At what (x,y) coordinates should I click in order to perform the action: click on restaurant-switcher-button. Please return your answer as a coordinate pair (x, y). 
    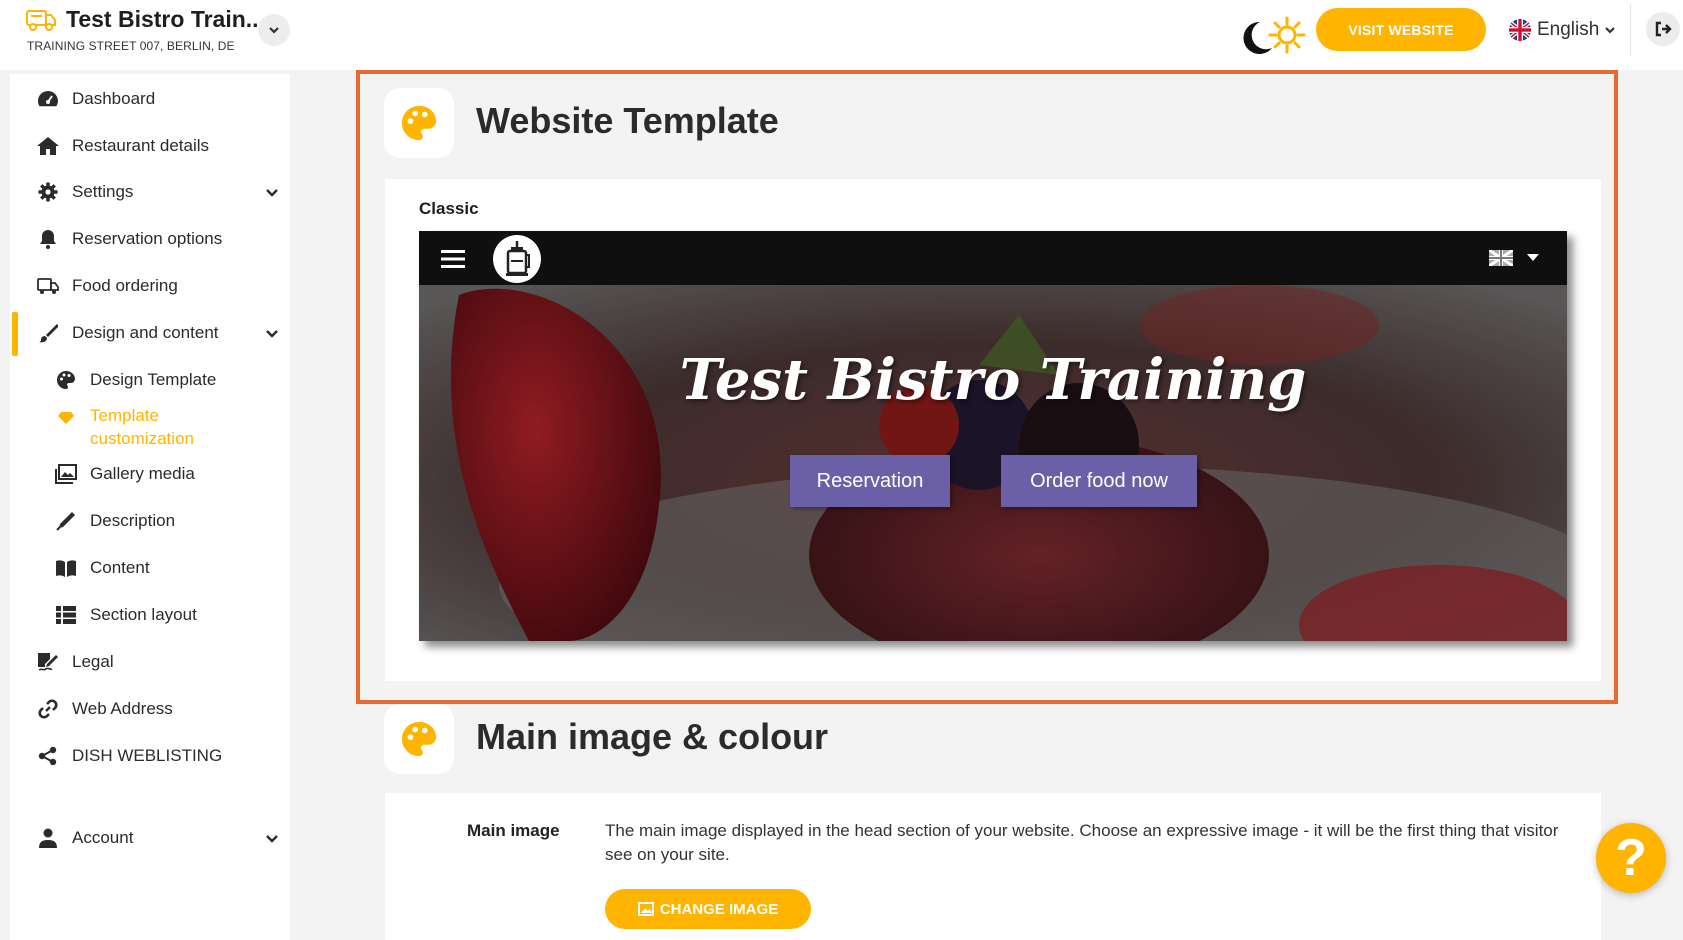
    Looking at the image, I should click on (274, 30).